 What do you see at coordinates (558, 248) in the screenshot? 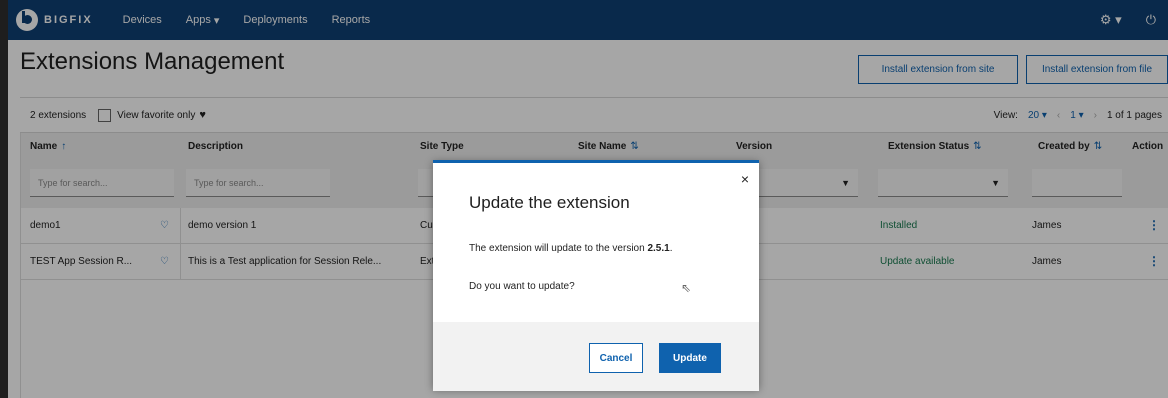
I see `message-prefix: The extension will update to the version` at bounding box center [558, 248].